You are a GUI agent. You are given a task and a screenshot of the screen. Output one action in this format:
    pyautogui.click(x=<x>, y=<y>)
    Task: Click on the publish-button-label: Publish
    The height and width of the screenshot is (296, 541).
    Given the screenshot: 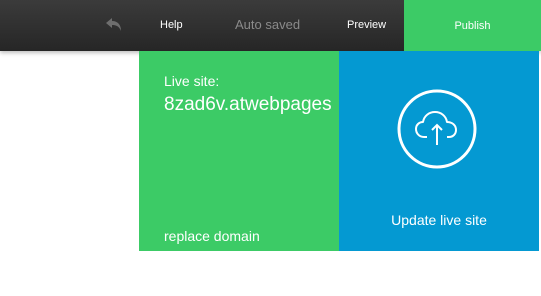 What is the action you would take?
    pyautogui.click(x=472, y=25)
    